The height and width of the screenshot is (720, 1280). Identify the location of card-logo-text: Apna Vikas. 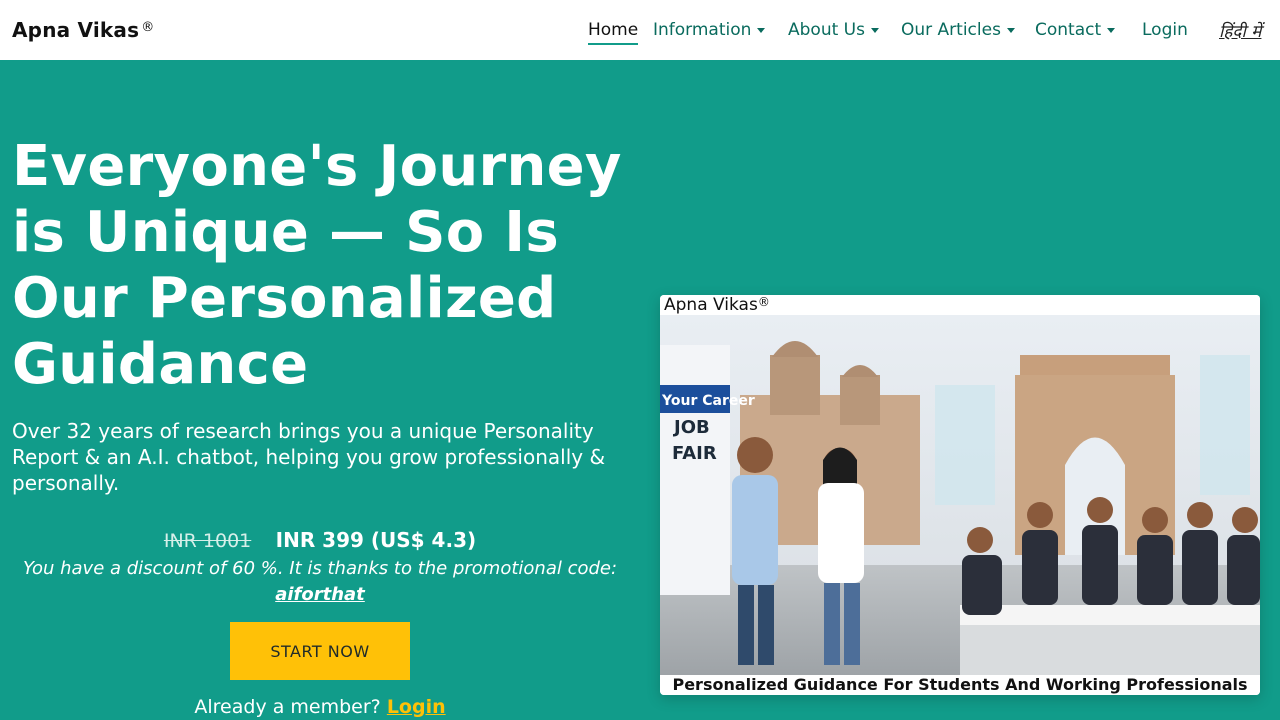
(711, 305).